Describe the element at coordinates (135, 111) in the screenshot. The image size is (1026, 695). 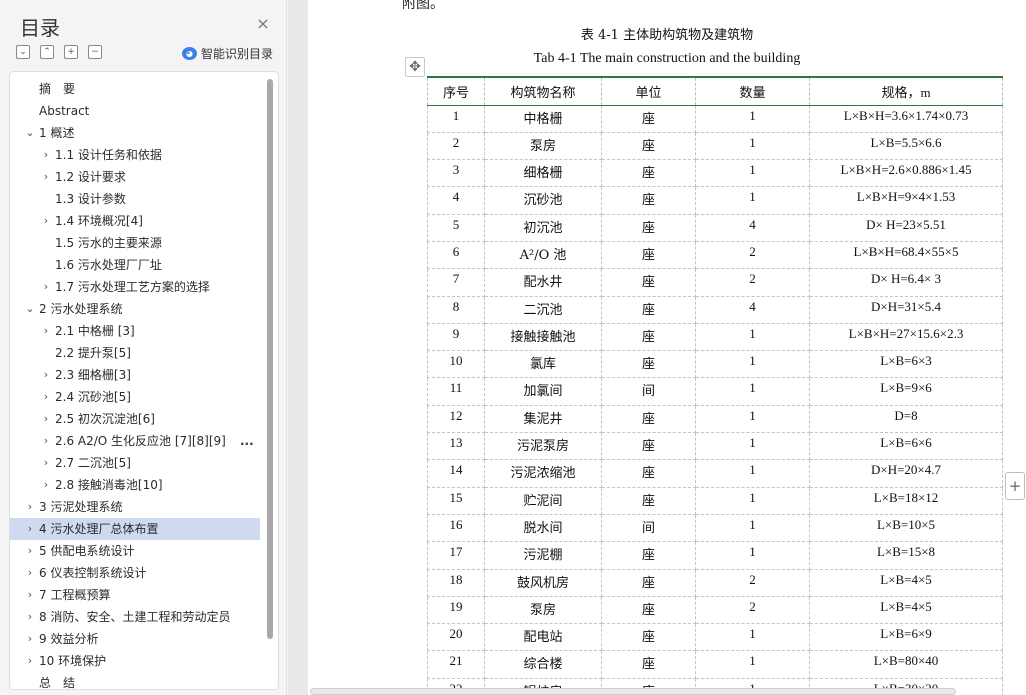
I see `toc-item: Abstract` at that location.